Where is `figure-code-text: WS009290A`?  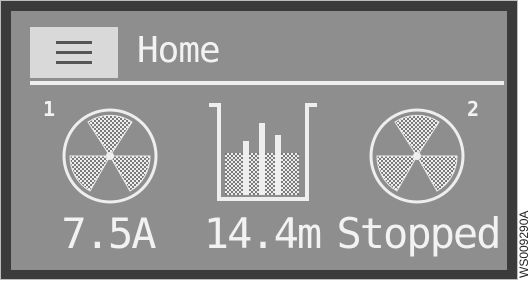
figure-code-text: WS009290A is located at coordinates (524, 244).